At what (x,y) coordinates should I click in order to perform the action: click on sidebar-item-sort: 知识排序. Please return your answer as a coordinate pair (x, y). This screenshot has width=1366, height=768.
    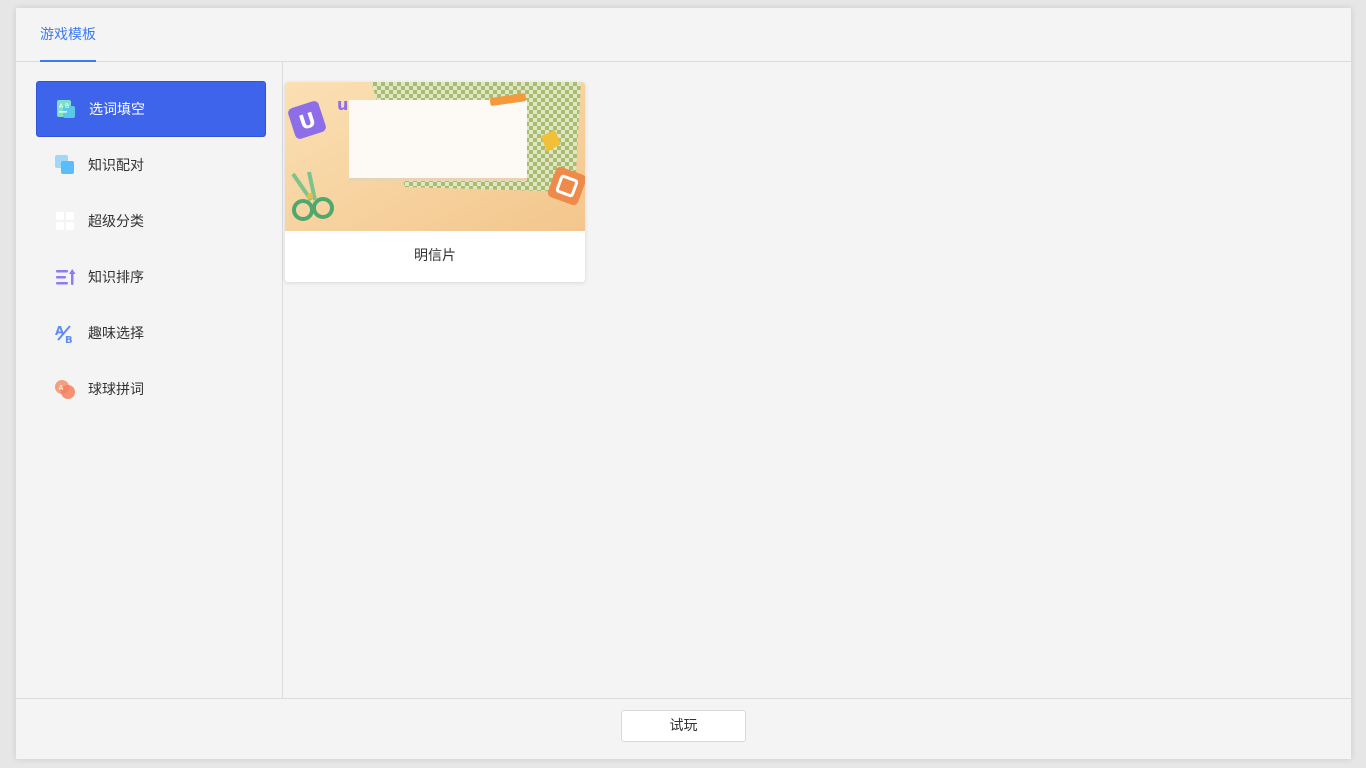
    Looking at the image, I should click on (151, 277).